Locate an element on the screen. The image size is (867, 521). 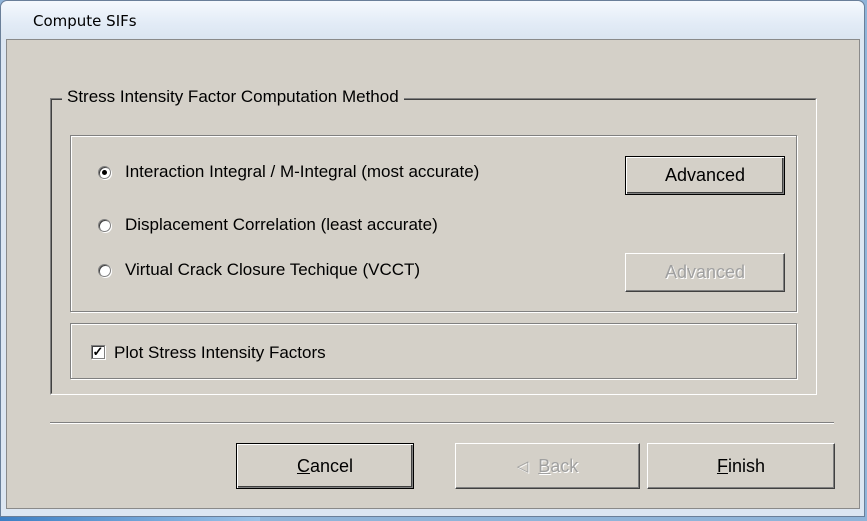
radio-vcct is located at coordinates (104, 270).